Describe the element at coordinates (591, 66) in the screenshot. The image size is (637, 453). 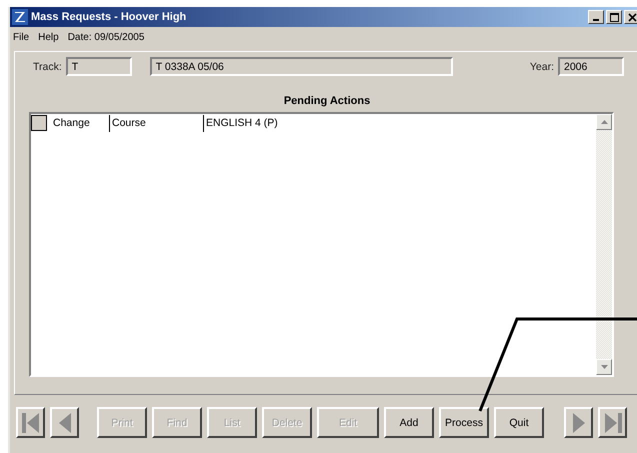
I see `text-field: 2006` at that location.